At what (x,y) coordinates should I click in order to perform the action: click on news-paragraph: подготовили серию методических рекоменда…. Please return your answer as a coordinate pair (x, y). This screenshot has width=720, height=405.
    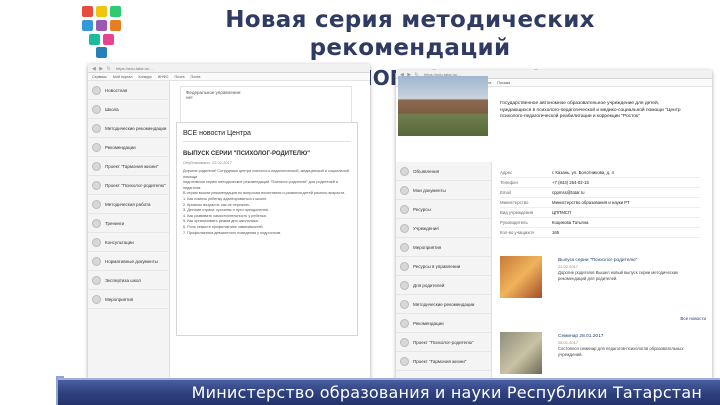
    Looking at the image, I should click on (261, 185).